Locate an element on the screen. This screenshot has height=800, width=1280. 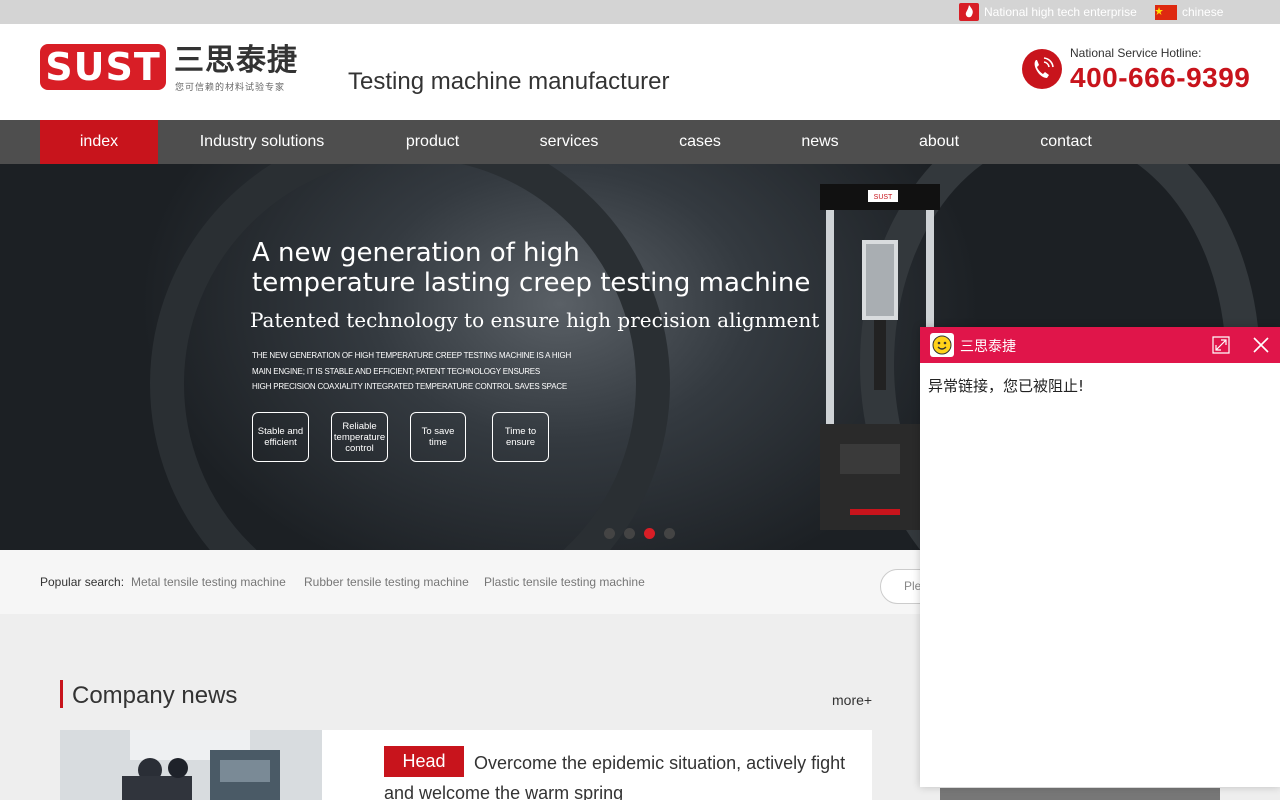
head-badge: Head is located at coordinates (424, 761).